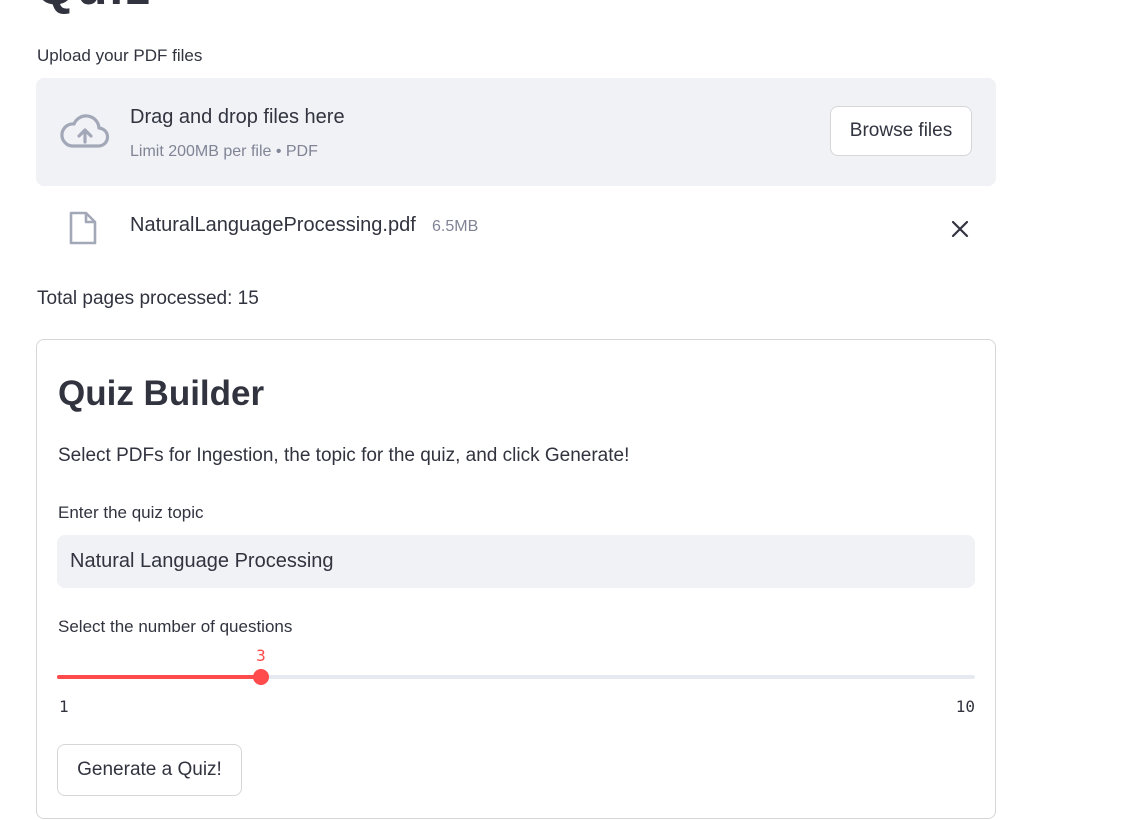  What do you see at coordinates (161, 393) in the screenshot?
I see `quiz-builder-title: Quiz Builder` at bounding box center [161, 393].